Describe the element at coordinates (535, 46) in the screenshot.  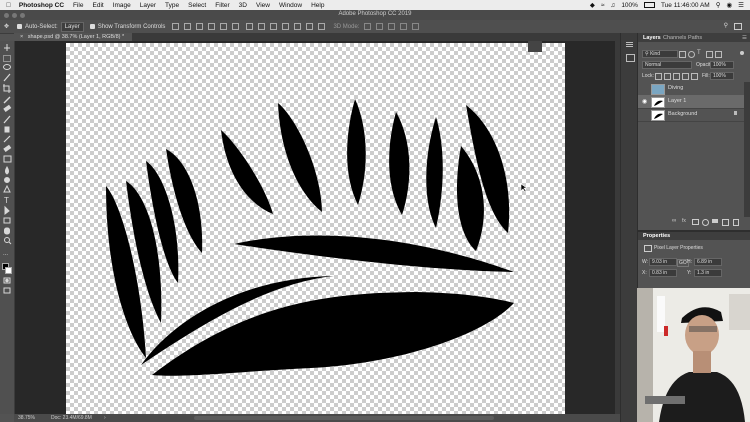
I see `rotate-view-icon` at that location.